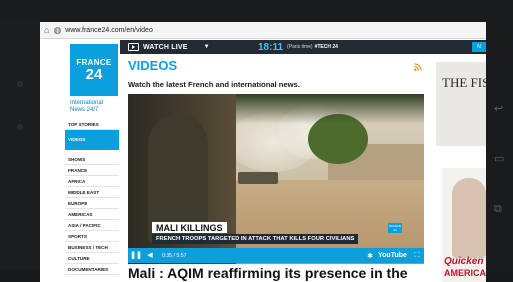 The height and width of the screenshot is (282, 513). I want to click on tablet-bezel-right, so click(499, 141).